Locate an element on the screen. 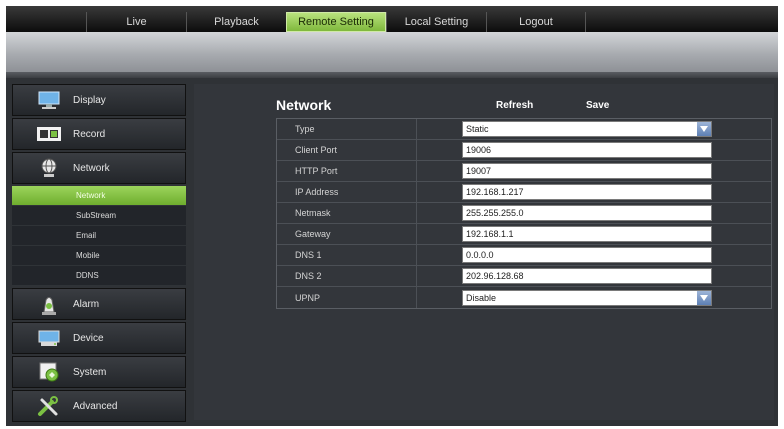  sidebar-item-record: Record is located at coordinates (99, 134).